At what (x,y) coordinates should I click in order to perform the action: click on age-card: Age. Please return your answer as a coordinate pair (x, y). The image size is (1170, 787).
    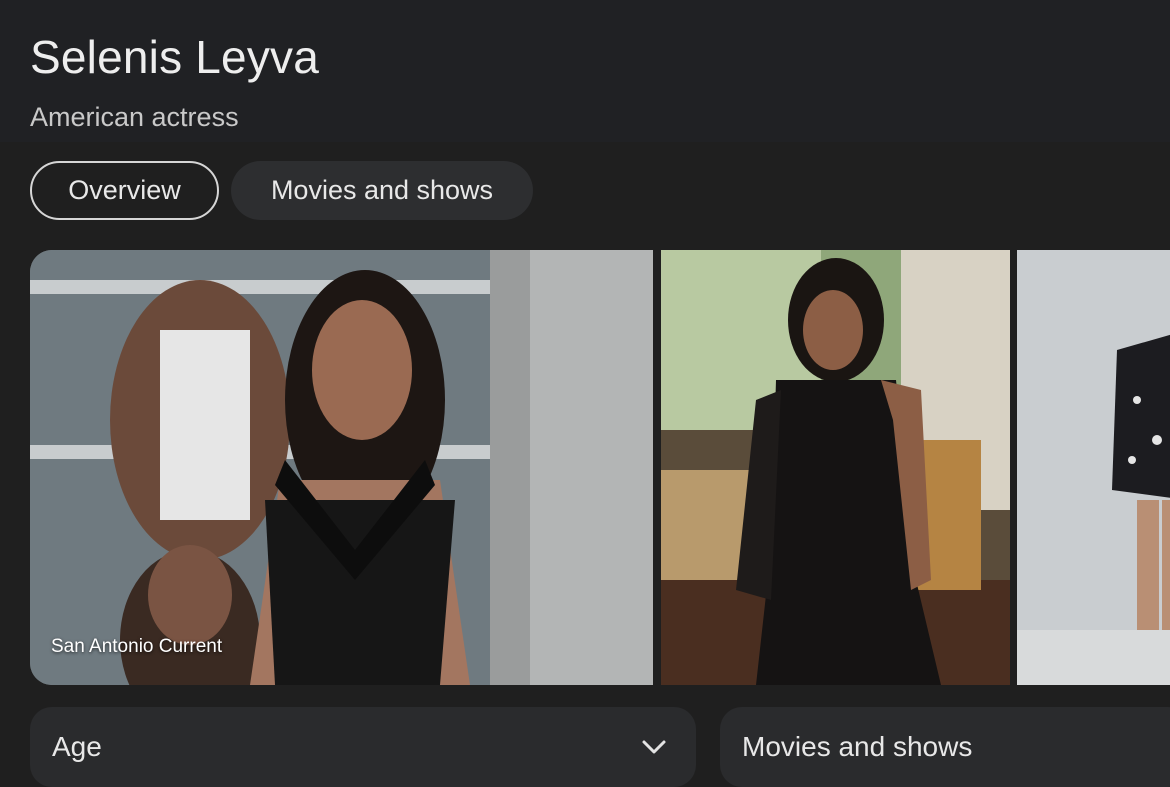
    Looking at the image, I should click on (363, 747).